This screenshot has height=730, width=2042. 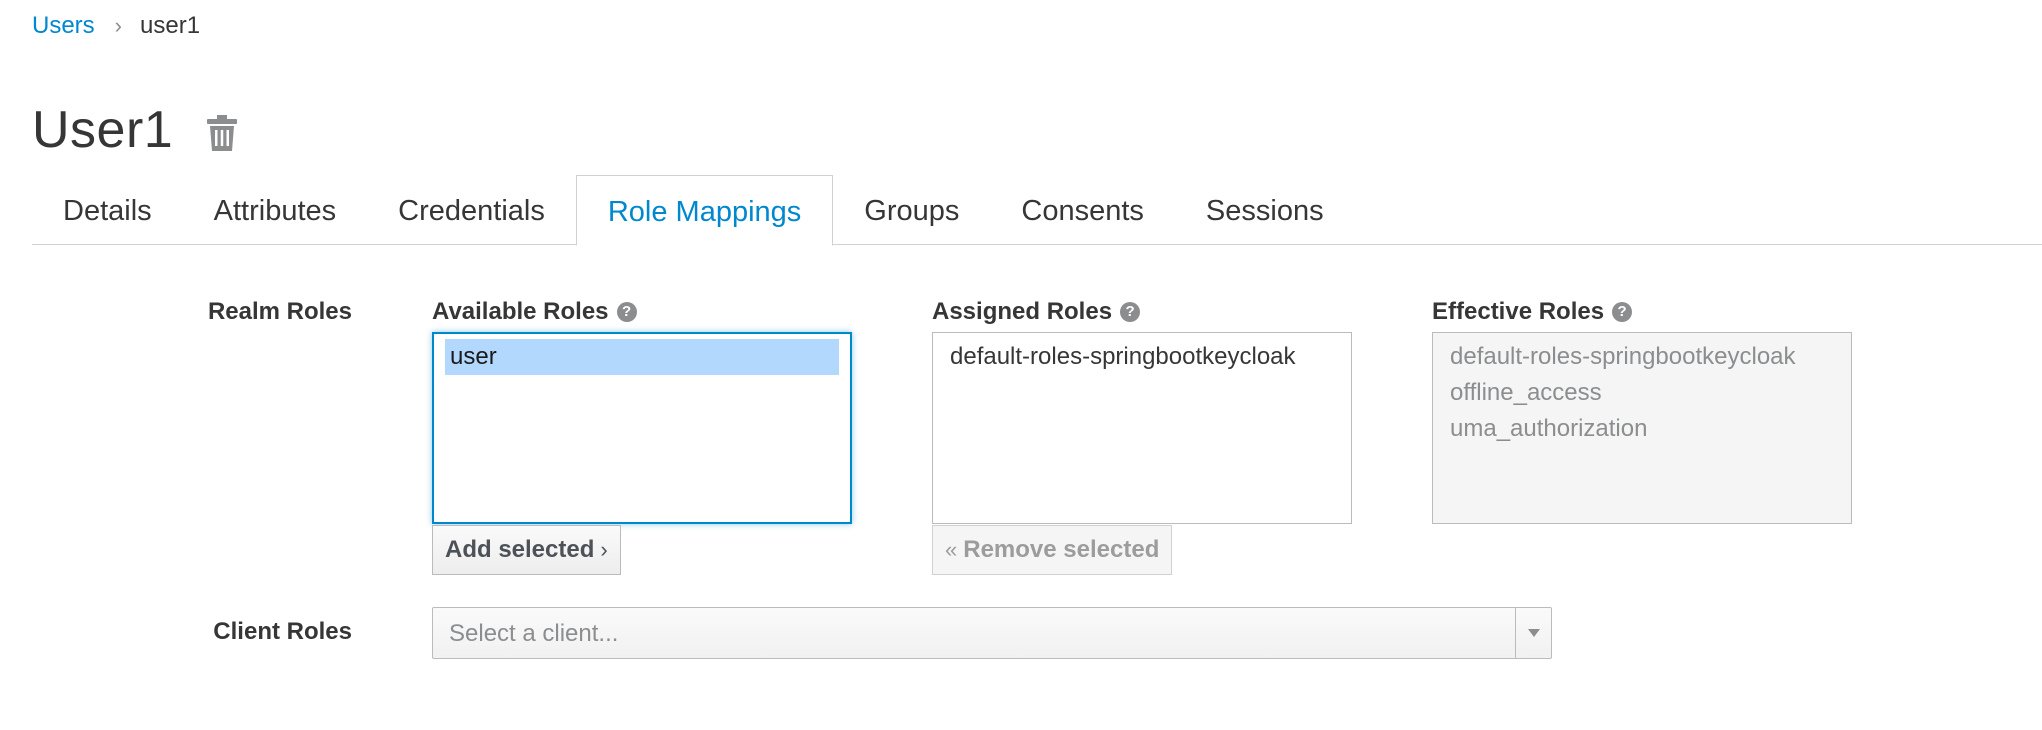 I want to click on tab-sessions: Sessions, so click(x=1265, y=210).